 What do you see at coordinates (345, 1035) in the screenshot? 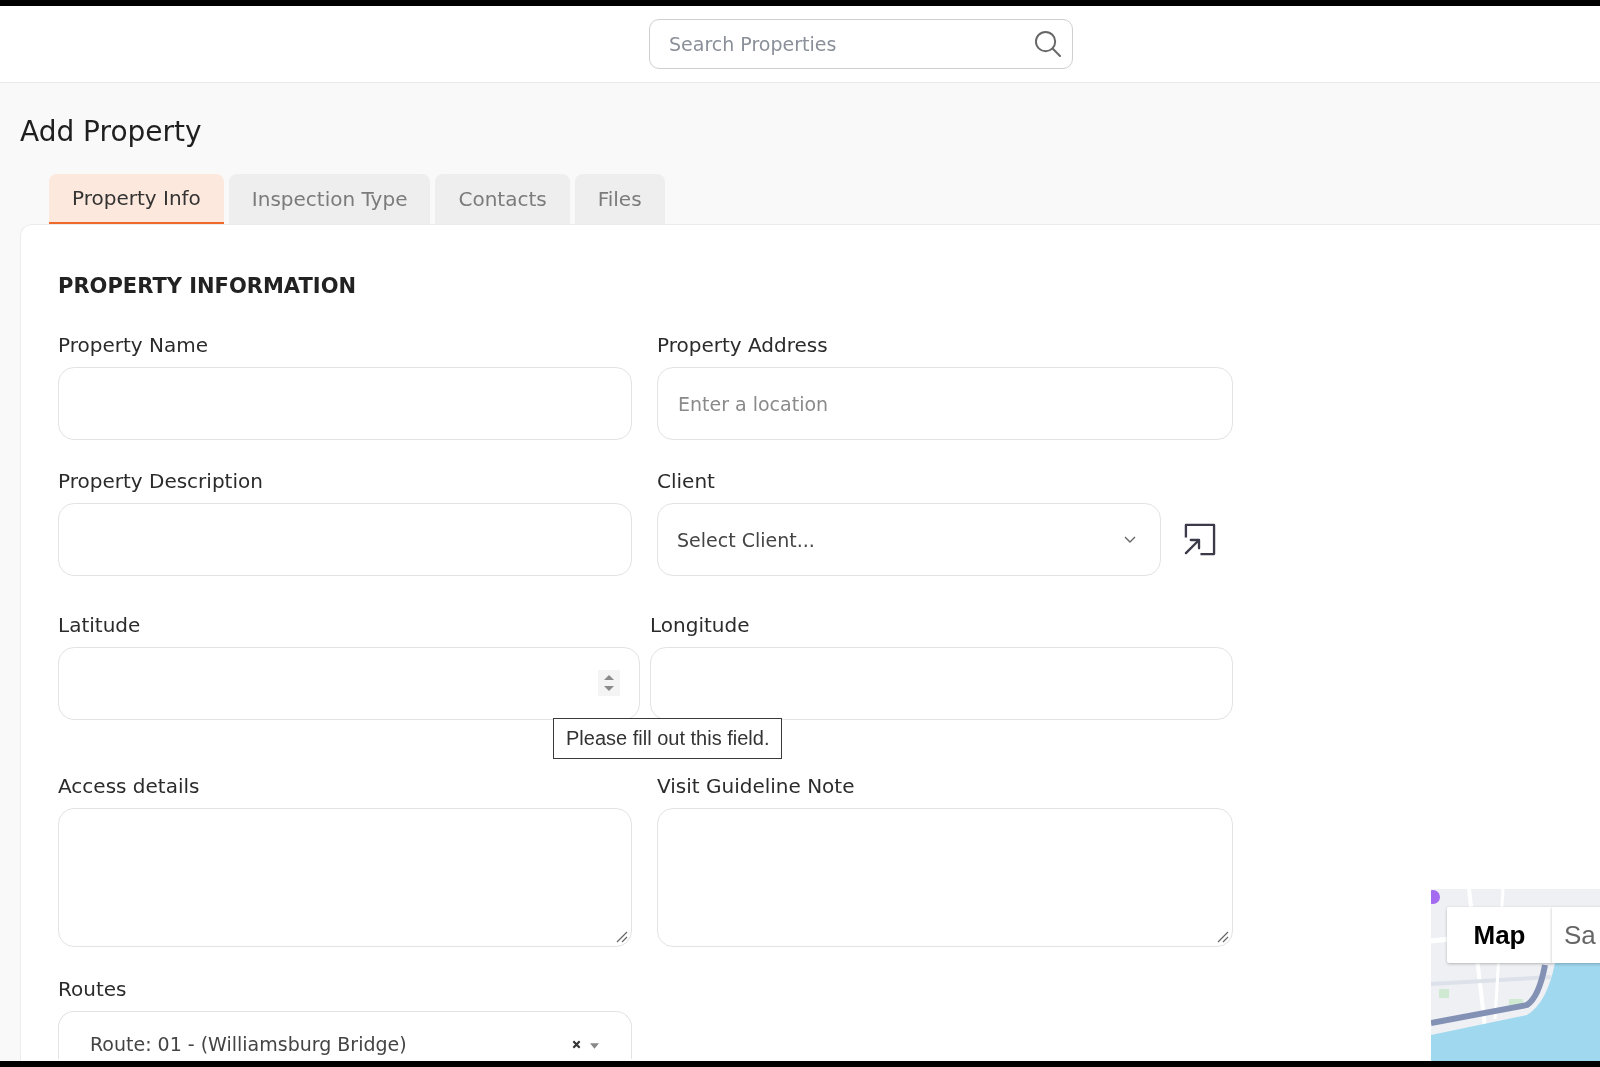
I see `dropdown-field: Route: 01 - (Williamsburg Bridge)` at bounding box center [345, 1035].